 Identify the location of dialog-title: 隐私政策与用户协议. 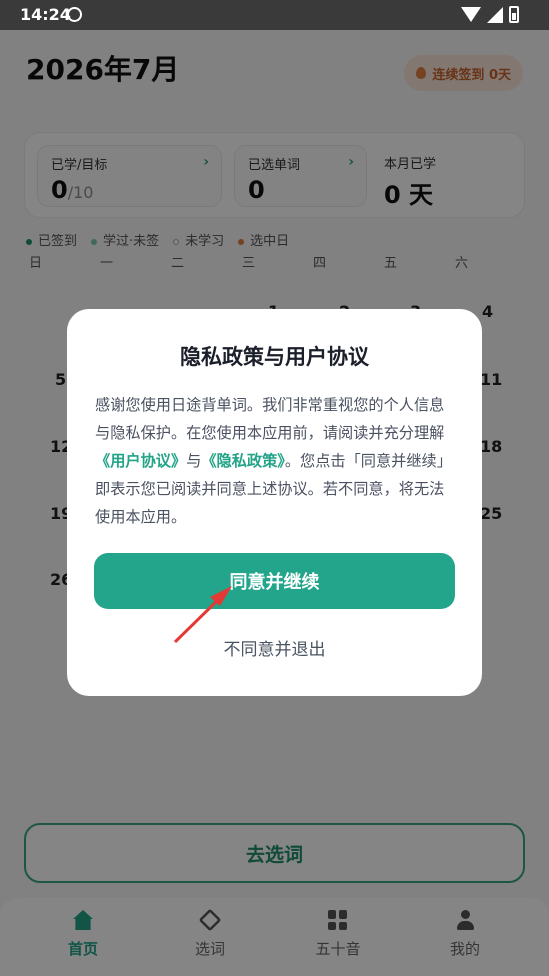
(274, 357).